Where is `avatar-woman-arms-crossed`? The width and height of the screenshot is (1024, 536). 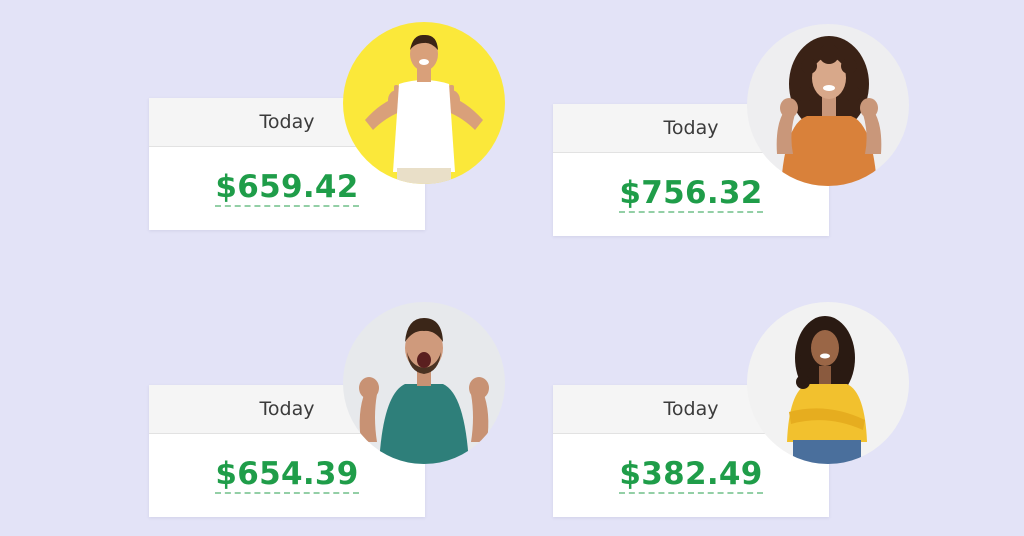
avatar-woman-arms-crossed is located at coordinates (828, 383).